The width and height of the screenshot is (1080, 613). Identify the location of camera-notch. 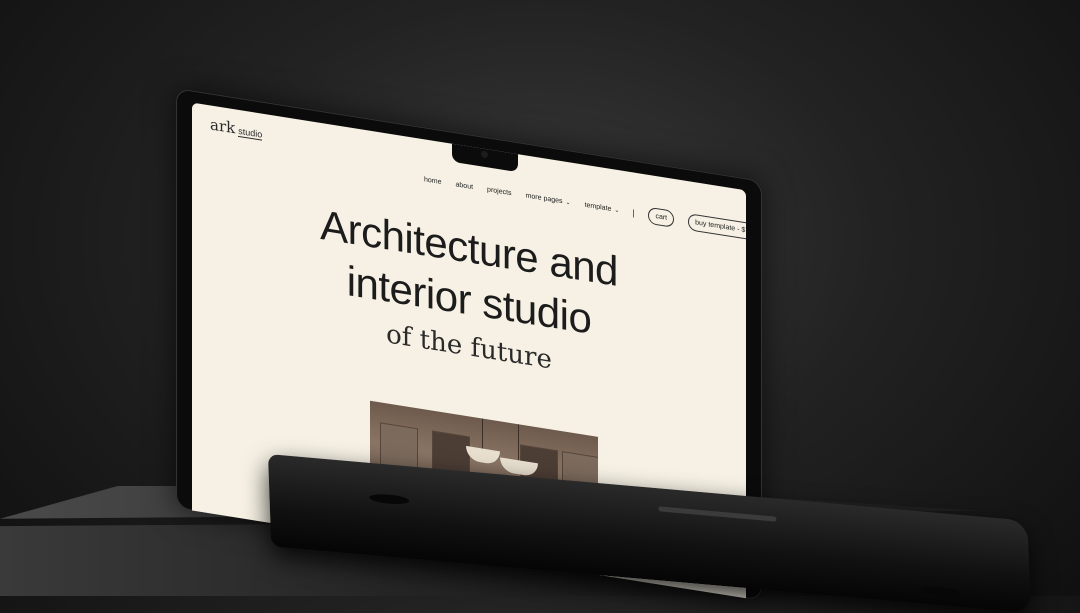
(485, 157).